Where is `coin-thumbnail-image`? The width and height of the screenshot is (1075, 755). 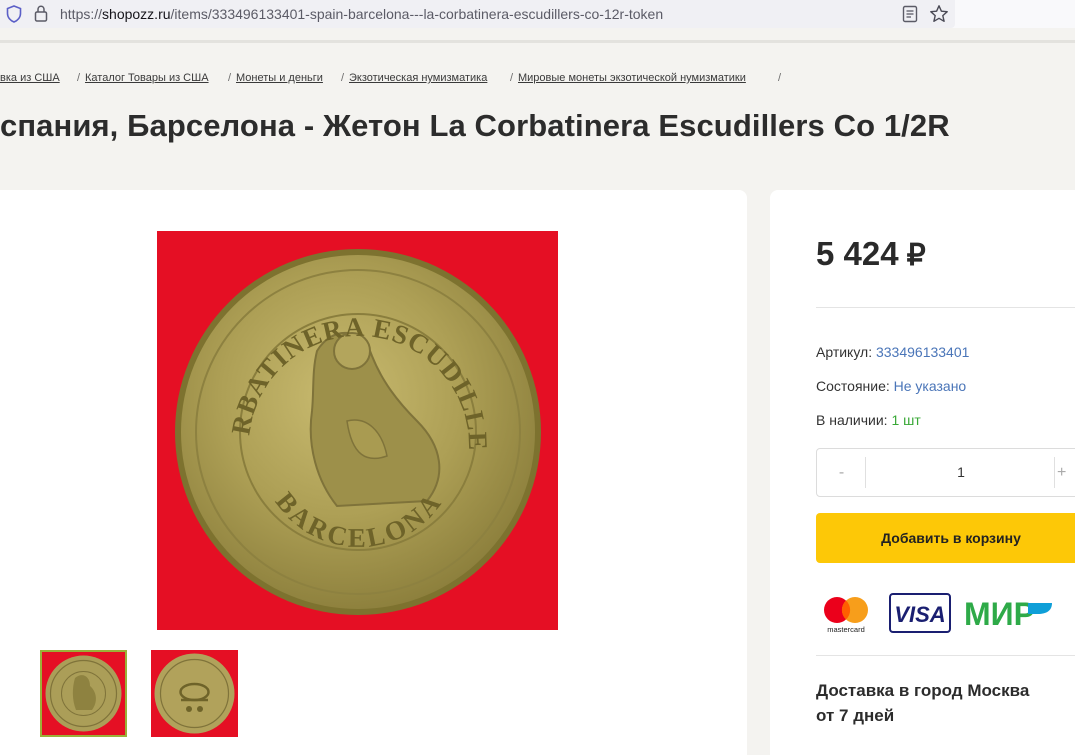
coin-thumbnail-image is located at coordinates (83, 693).